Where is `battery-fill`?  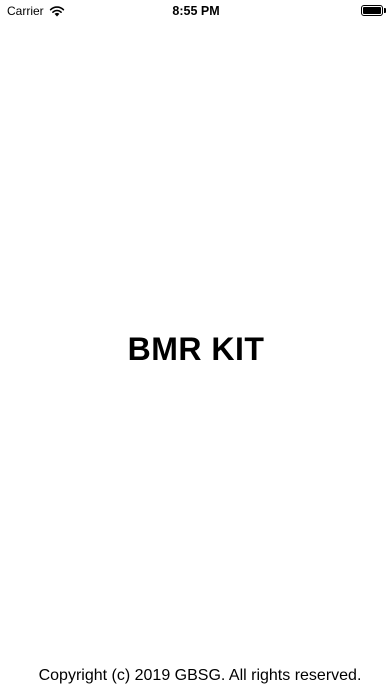
battery-fill is located at coordinates (372, 10).